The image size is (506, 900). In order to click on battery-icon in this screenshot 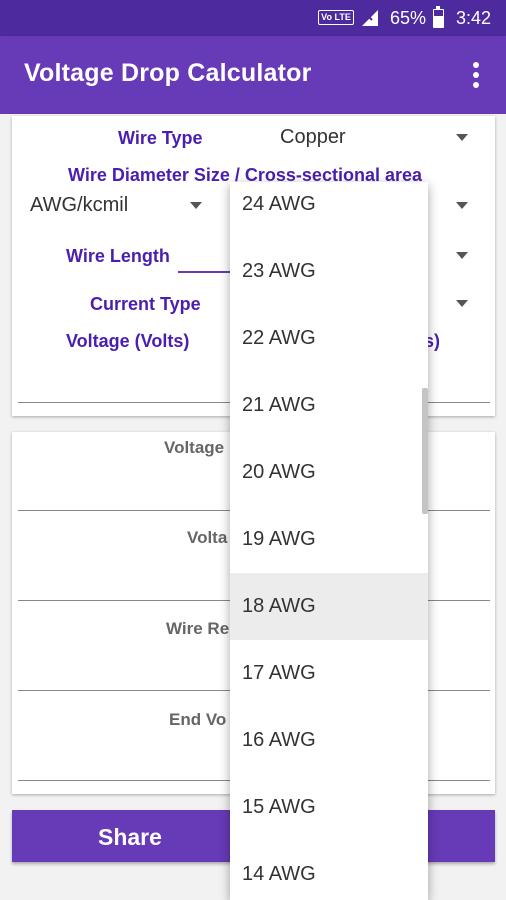, I will do `click(438, 17)`.